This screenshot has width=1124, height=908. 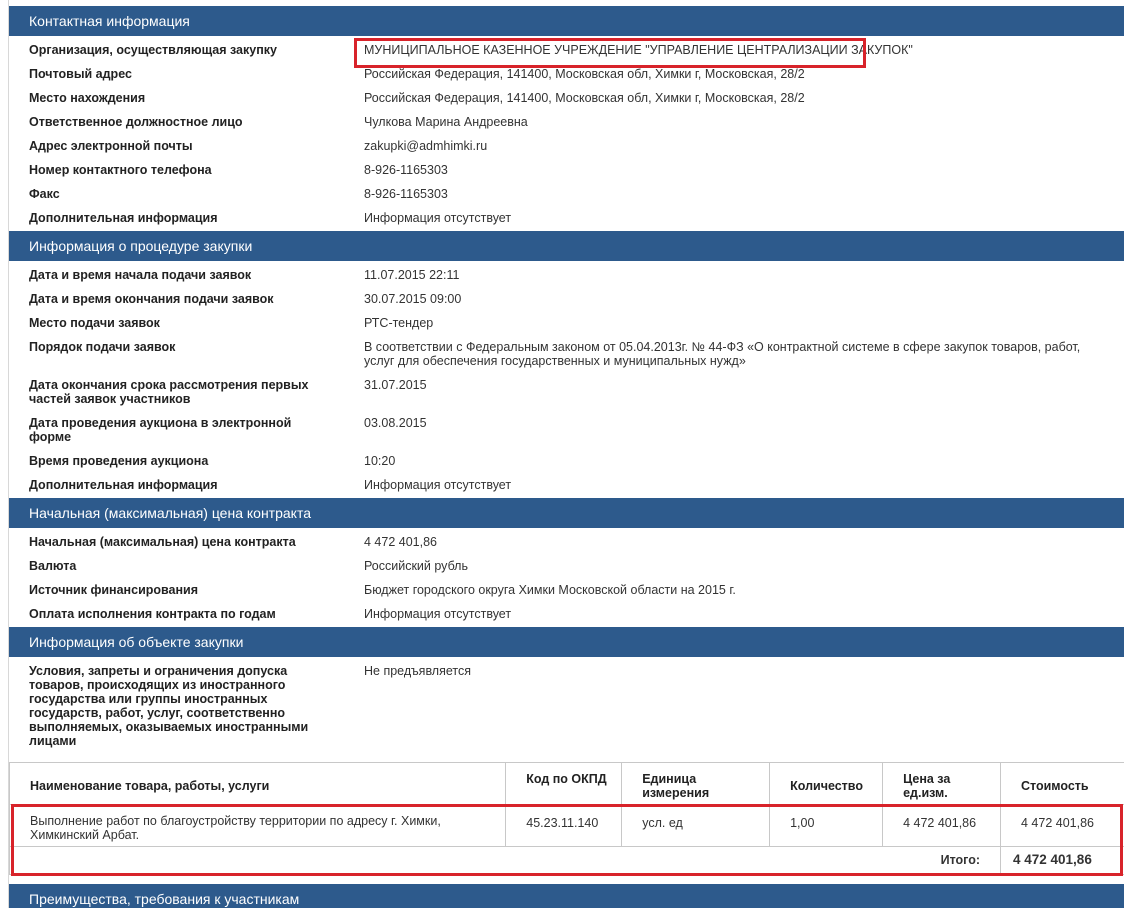 I want to click on row-value: 31.07.2015, so click(x=395, y=385).